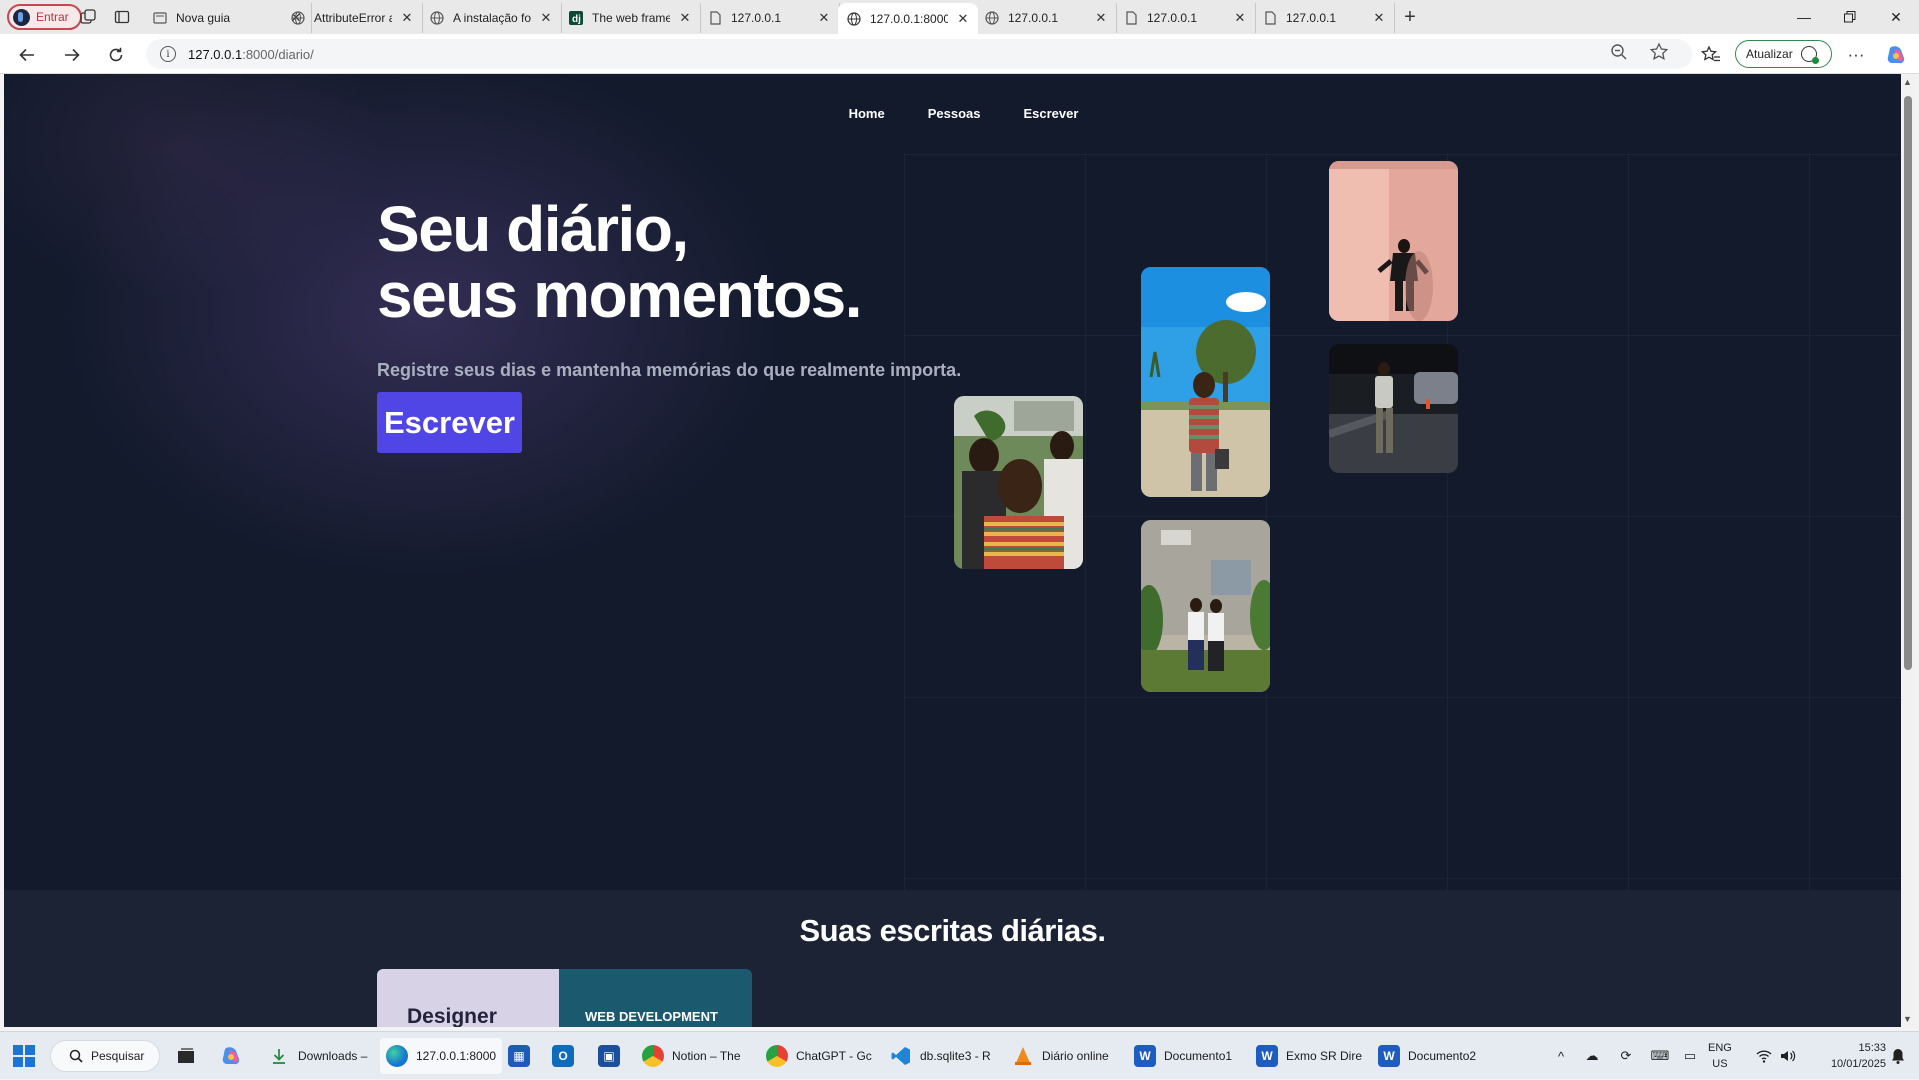 This screenshot has height=1080, width=1919. Describe the element at coordinates (449, 422) in the screenshot. I see `escrever-button: Escrever` at that location.